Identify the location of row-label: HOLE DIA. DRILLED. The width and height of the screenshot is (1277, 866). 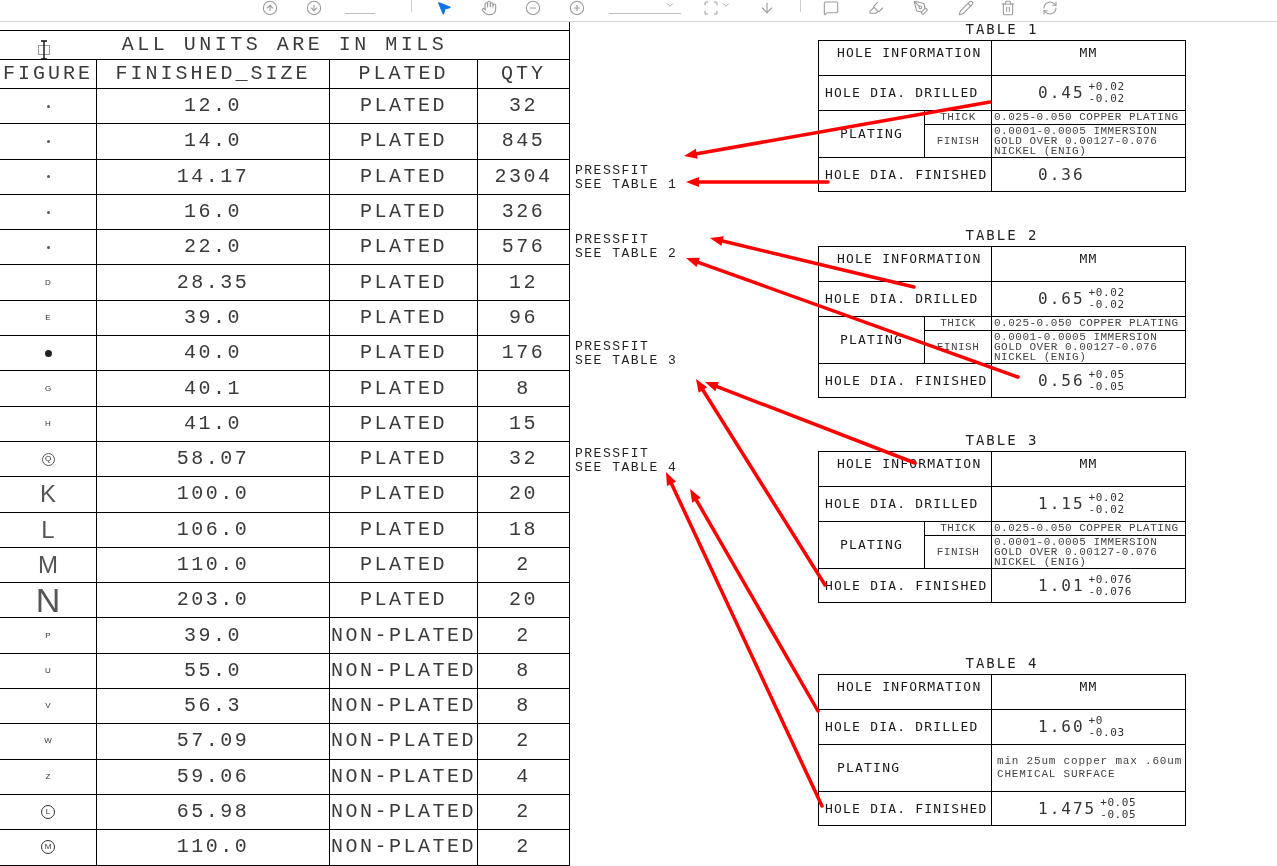
(905, 93).